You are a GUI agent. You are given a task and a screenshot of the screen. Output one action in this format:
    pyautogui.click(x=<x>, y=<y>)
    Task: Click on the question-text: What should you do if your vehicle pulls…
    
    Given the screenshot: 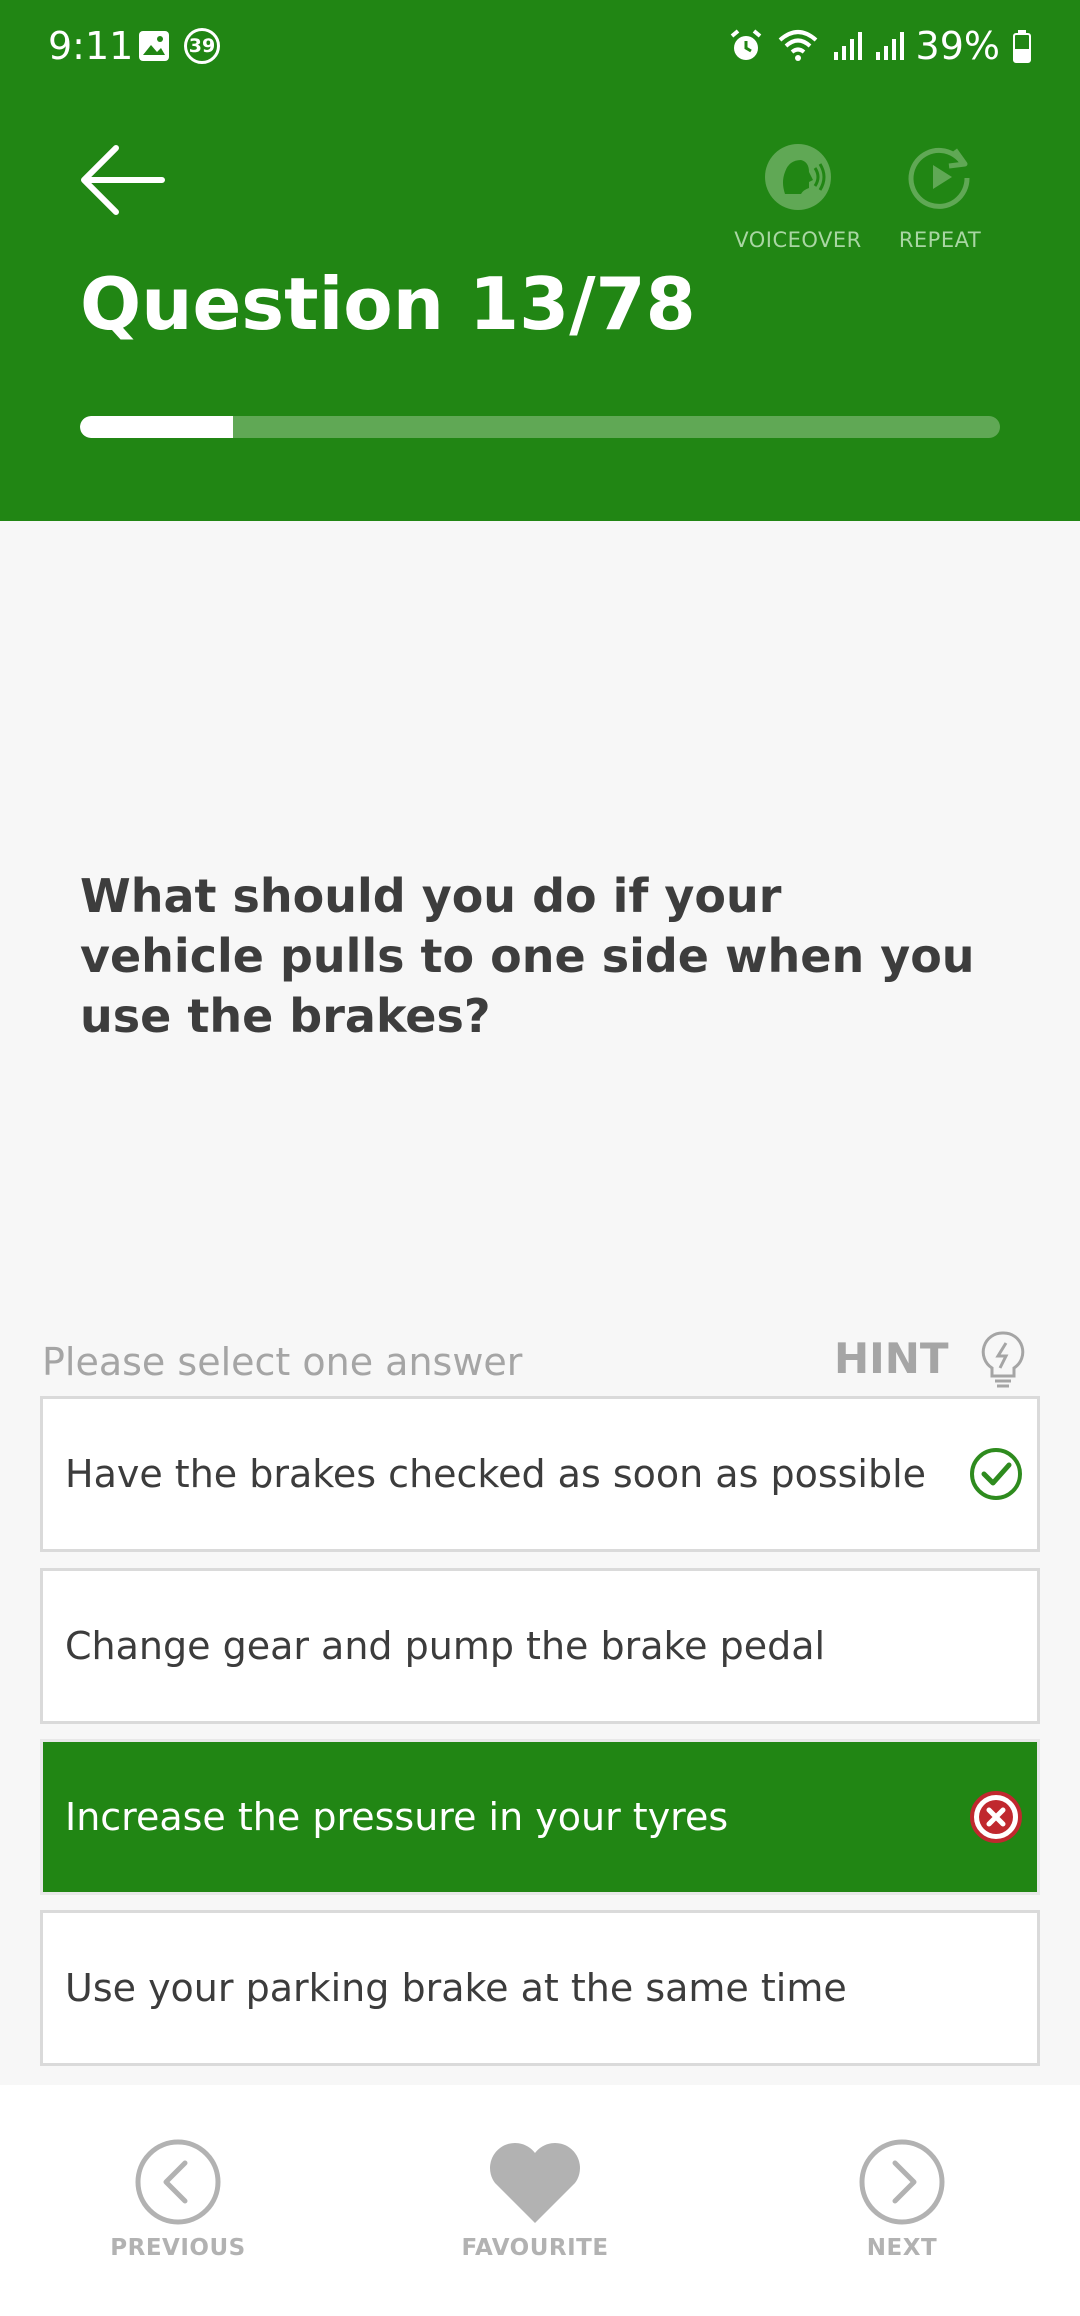 What is the action you would take?
    pyautogui.click(x=527, y=956)
    